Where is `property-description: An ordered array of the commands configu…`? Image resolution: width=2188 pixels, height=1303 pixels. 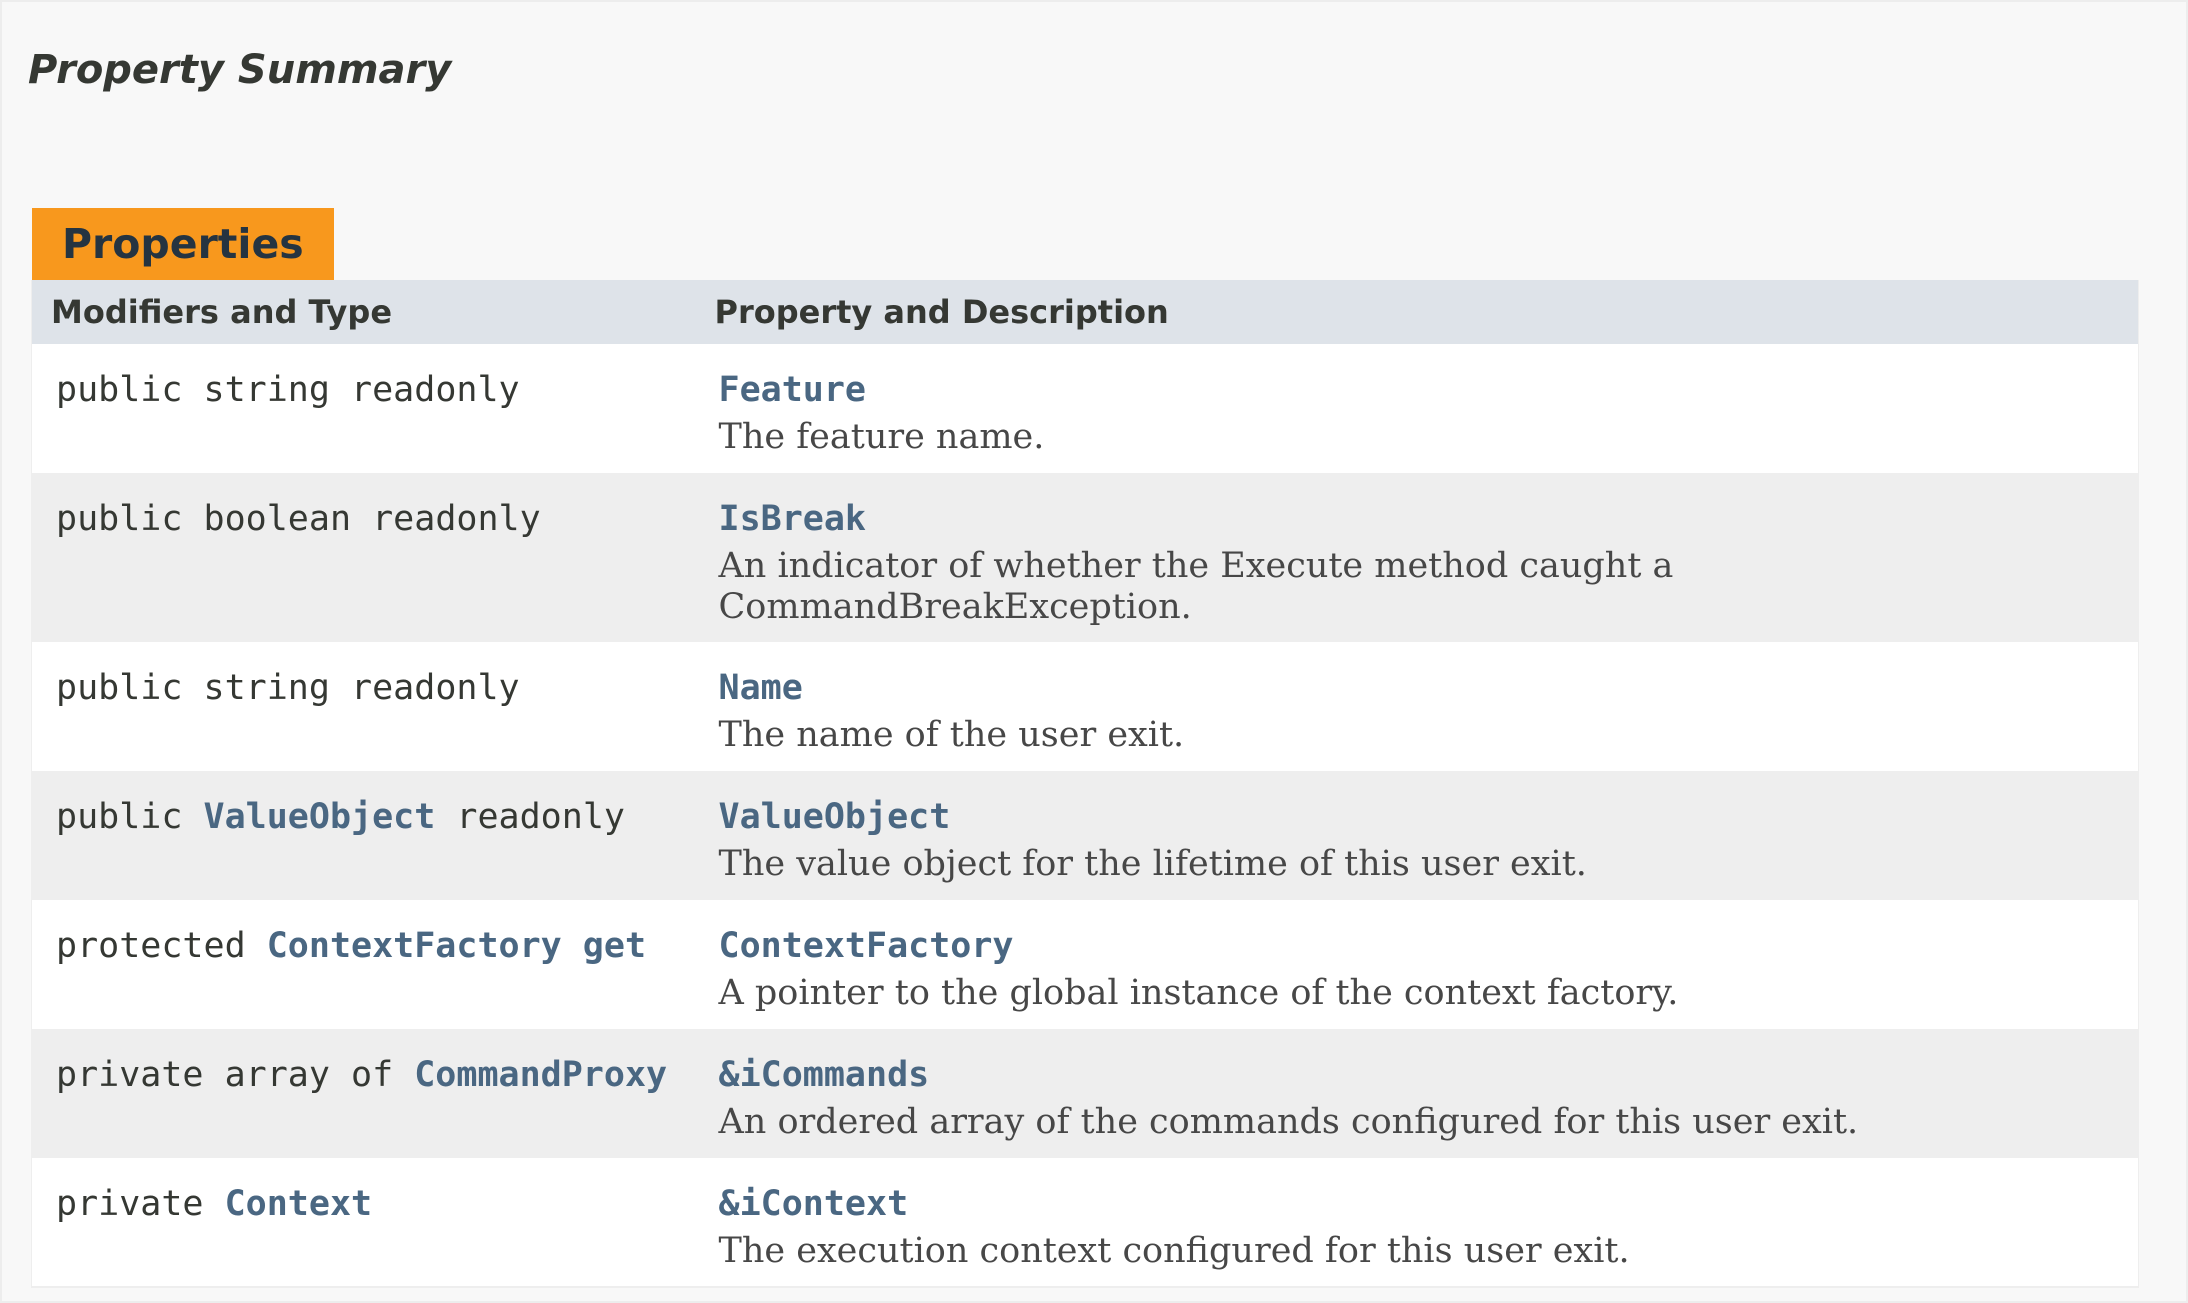 property-description: An ordered array of the commands configu… is located at coordinates (1288, 1122).